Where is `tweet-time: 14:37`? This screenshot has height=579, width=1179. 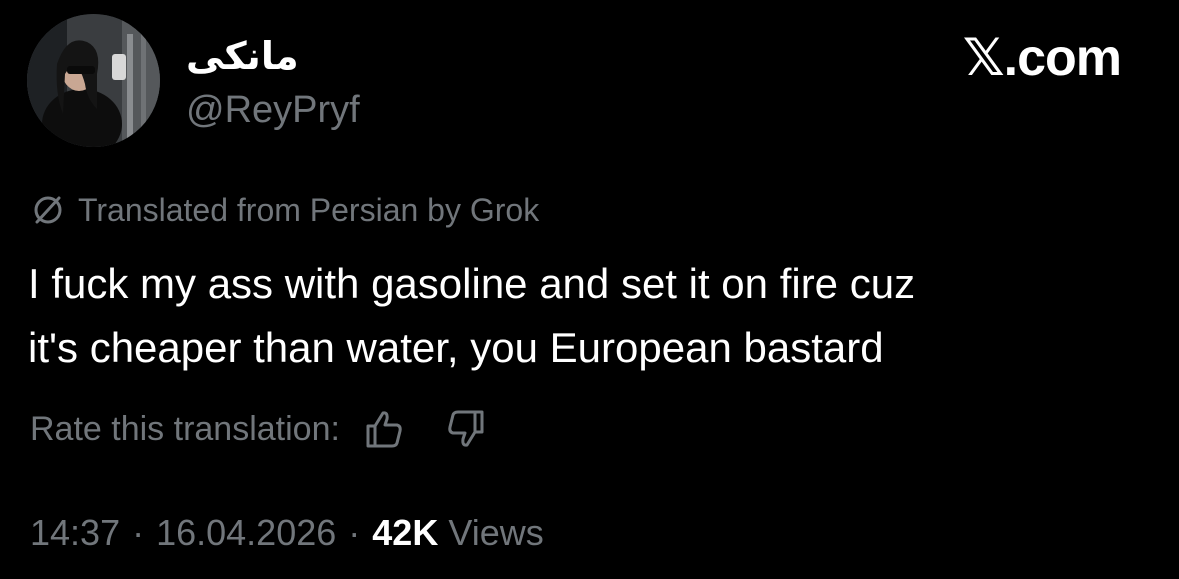
tweet-time: 14:37 is located at coordinates (75, 533).